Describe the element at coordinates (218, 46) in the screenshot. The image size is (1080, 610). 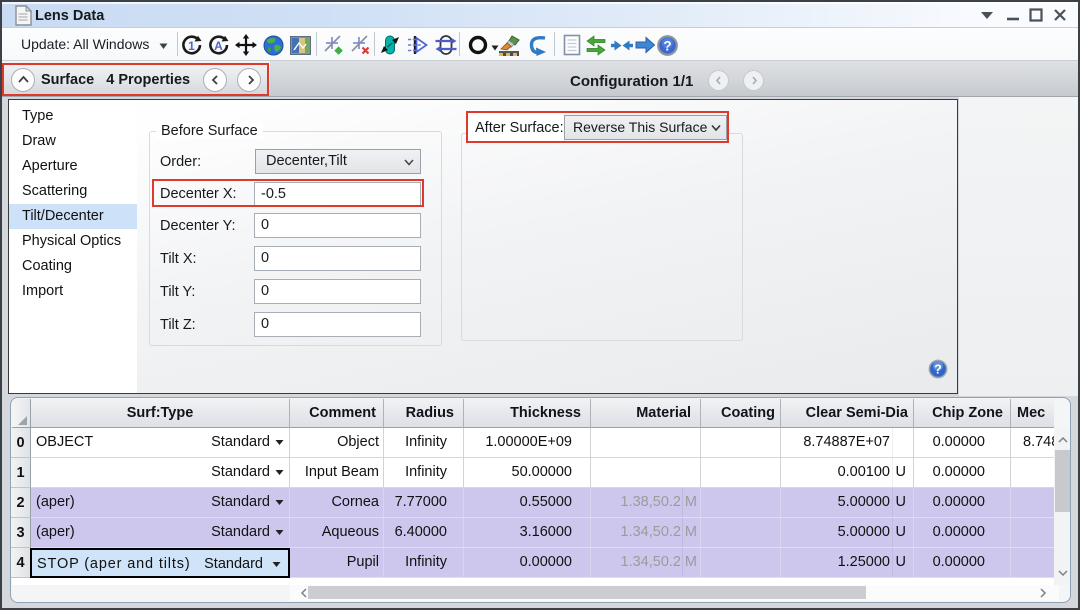
I see `svg-text: A` at that location.